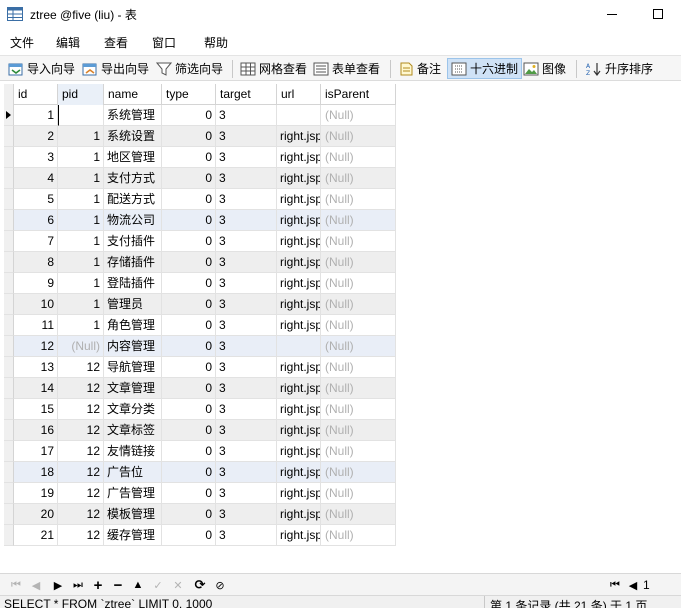 The image size is (681, 608). Describe the element at coordinates (133, 115) in the screenshot. I see `cell-name: 系统管理` at that location.